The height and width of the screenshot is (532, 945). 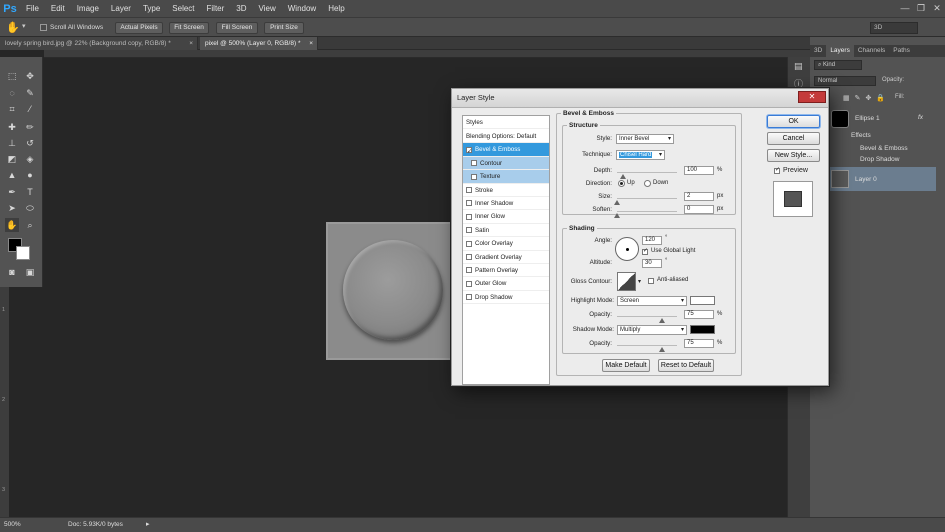 I want to click on gloss-contour-chevron-icon: ▾, so click(x=639, y=281).